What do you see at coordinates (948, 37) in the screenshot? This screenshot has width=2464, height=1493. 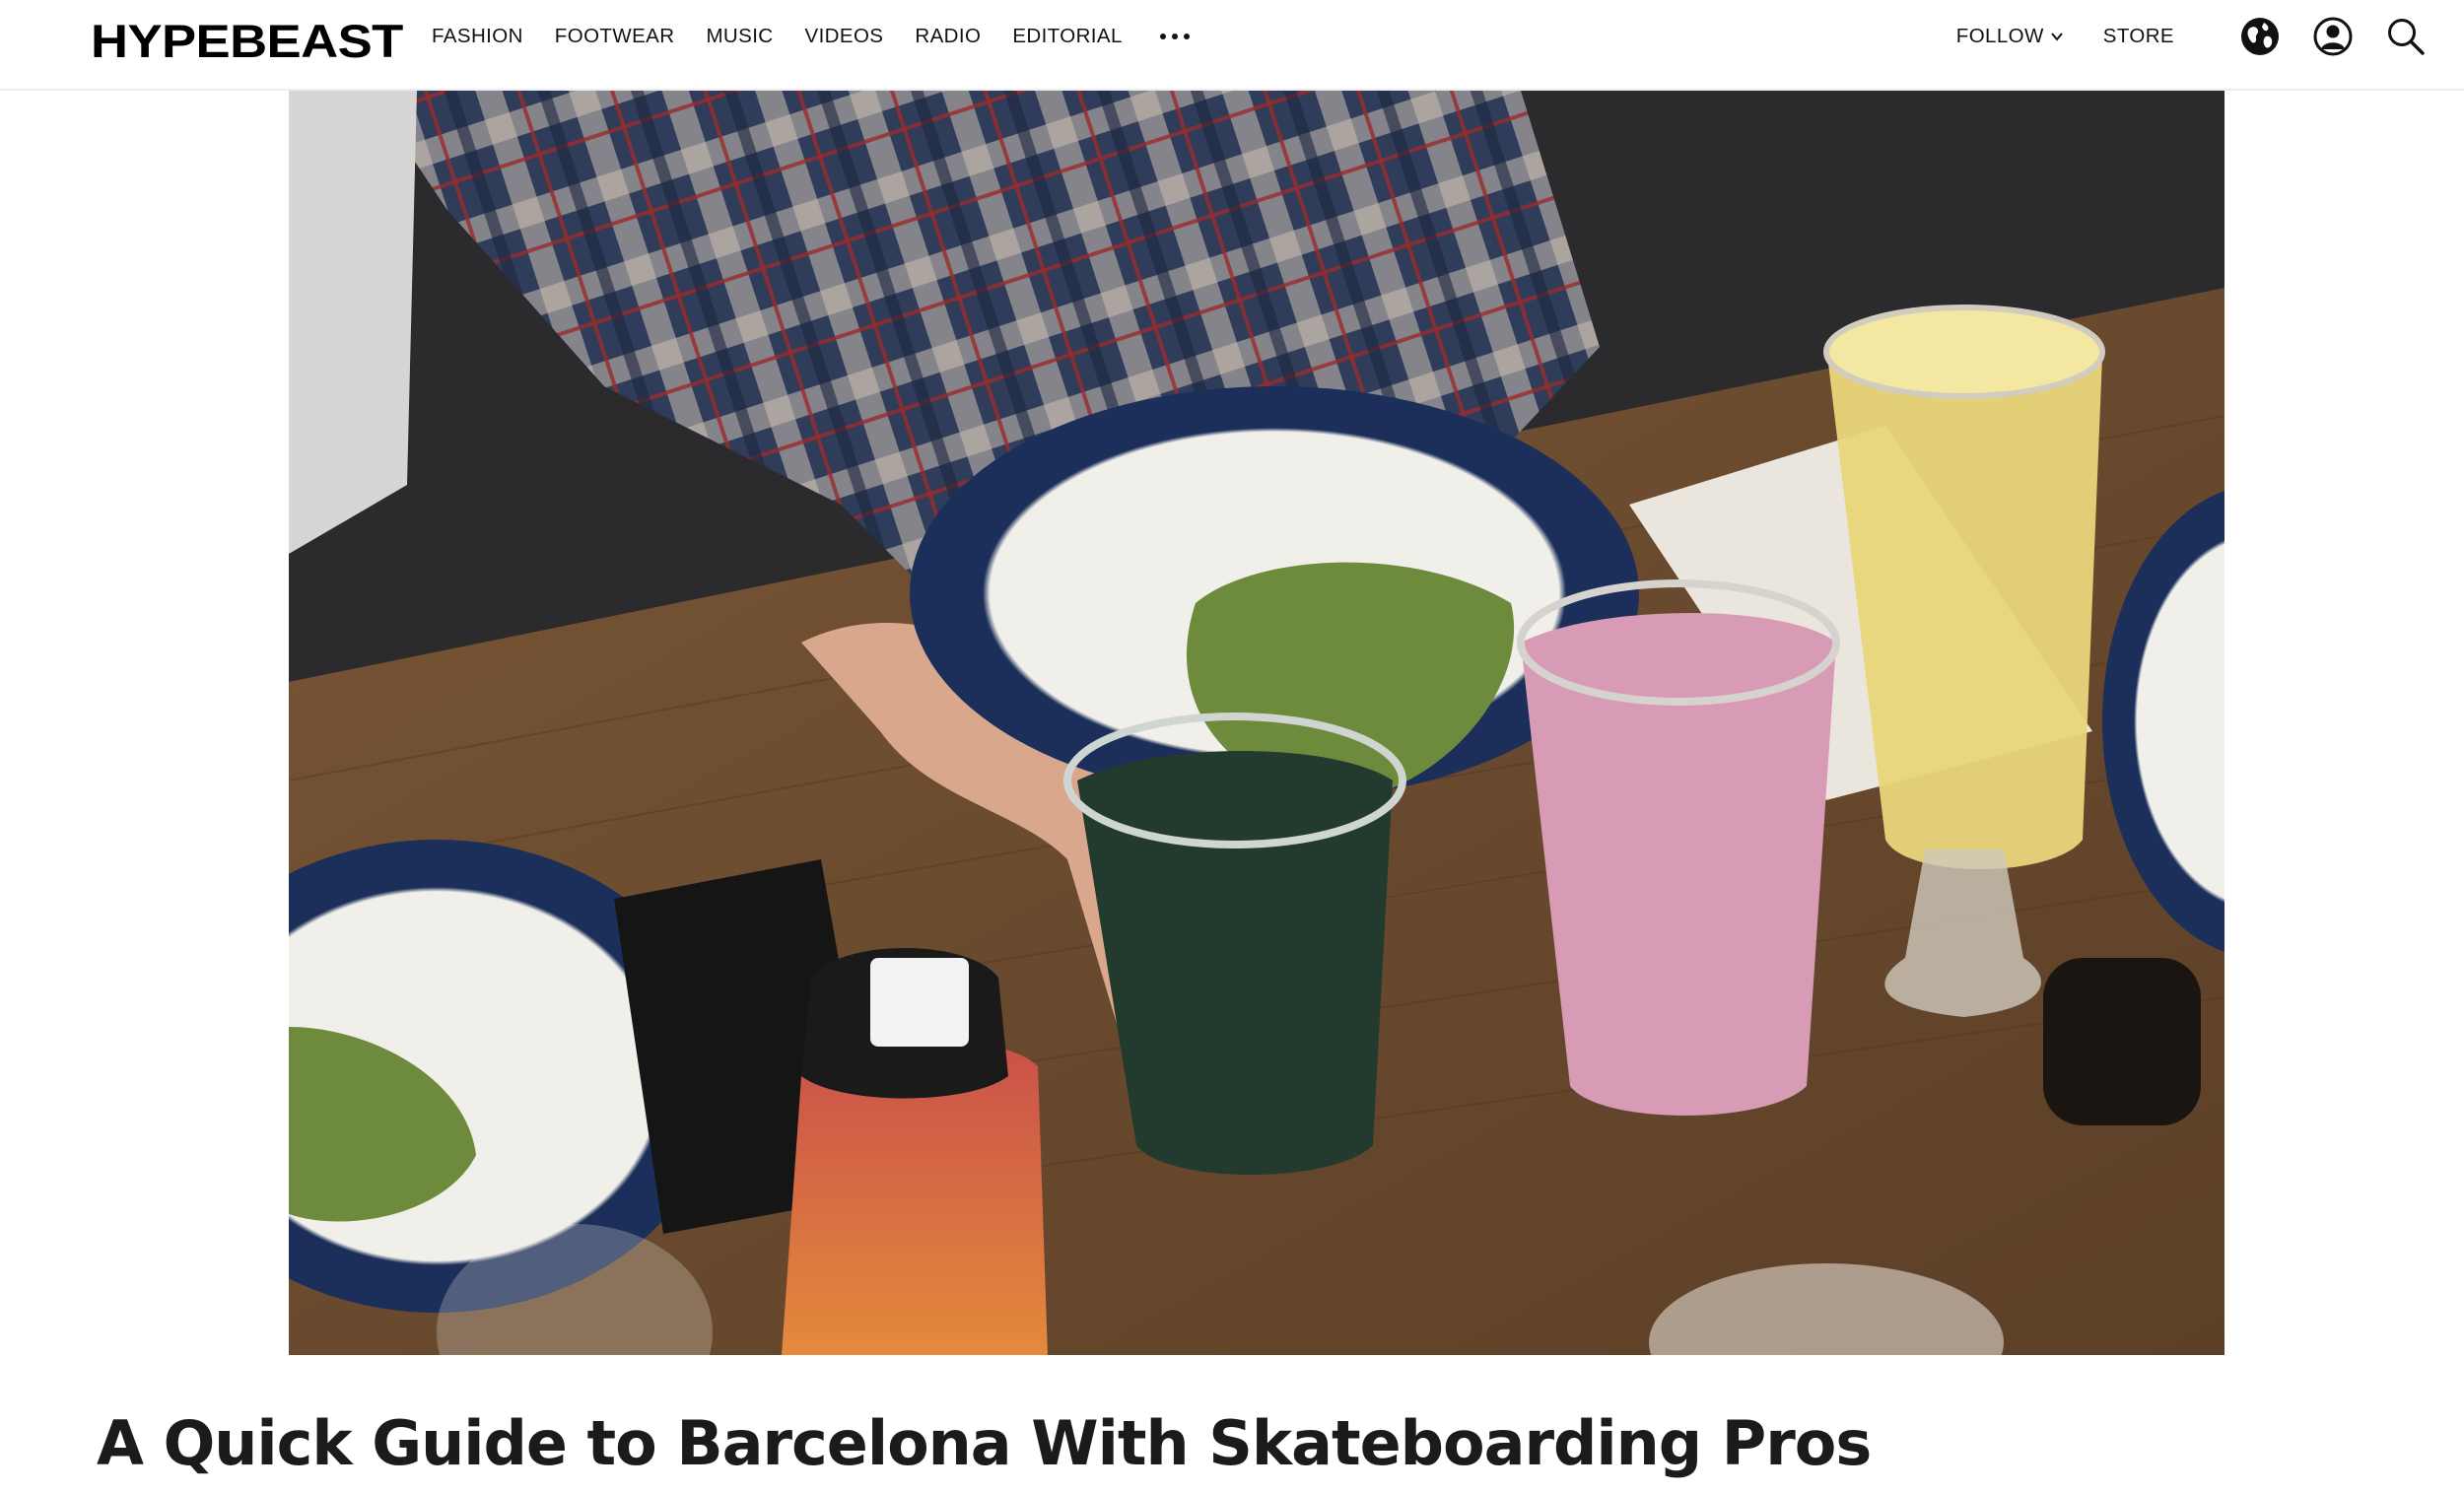 I see `nav-item-radio: RADIO` at bounding box center [948, 37].